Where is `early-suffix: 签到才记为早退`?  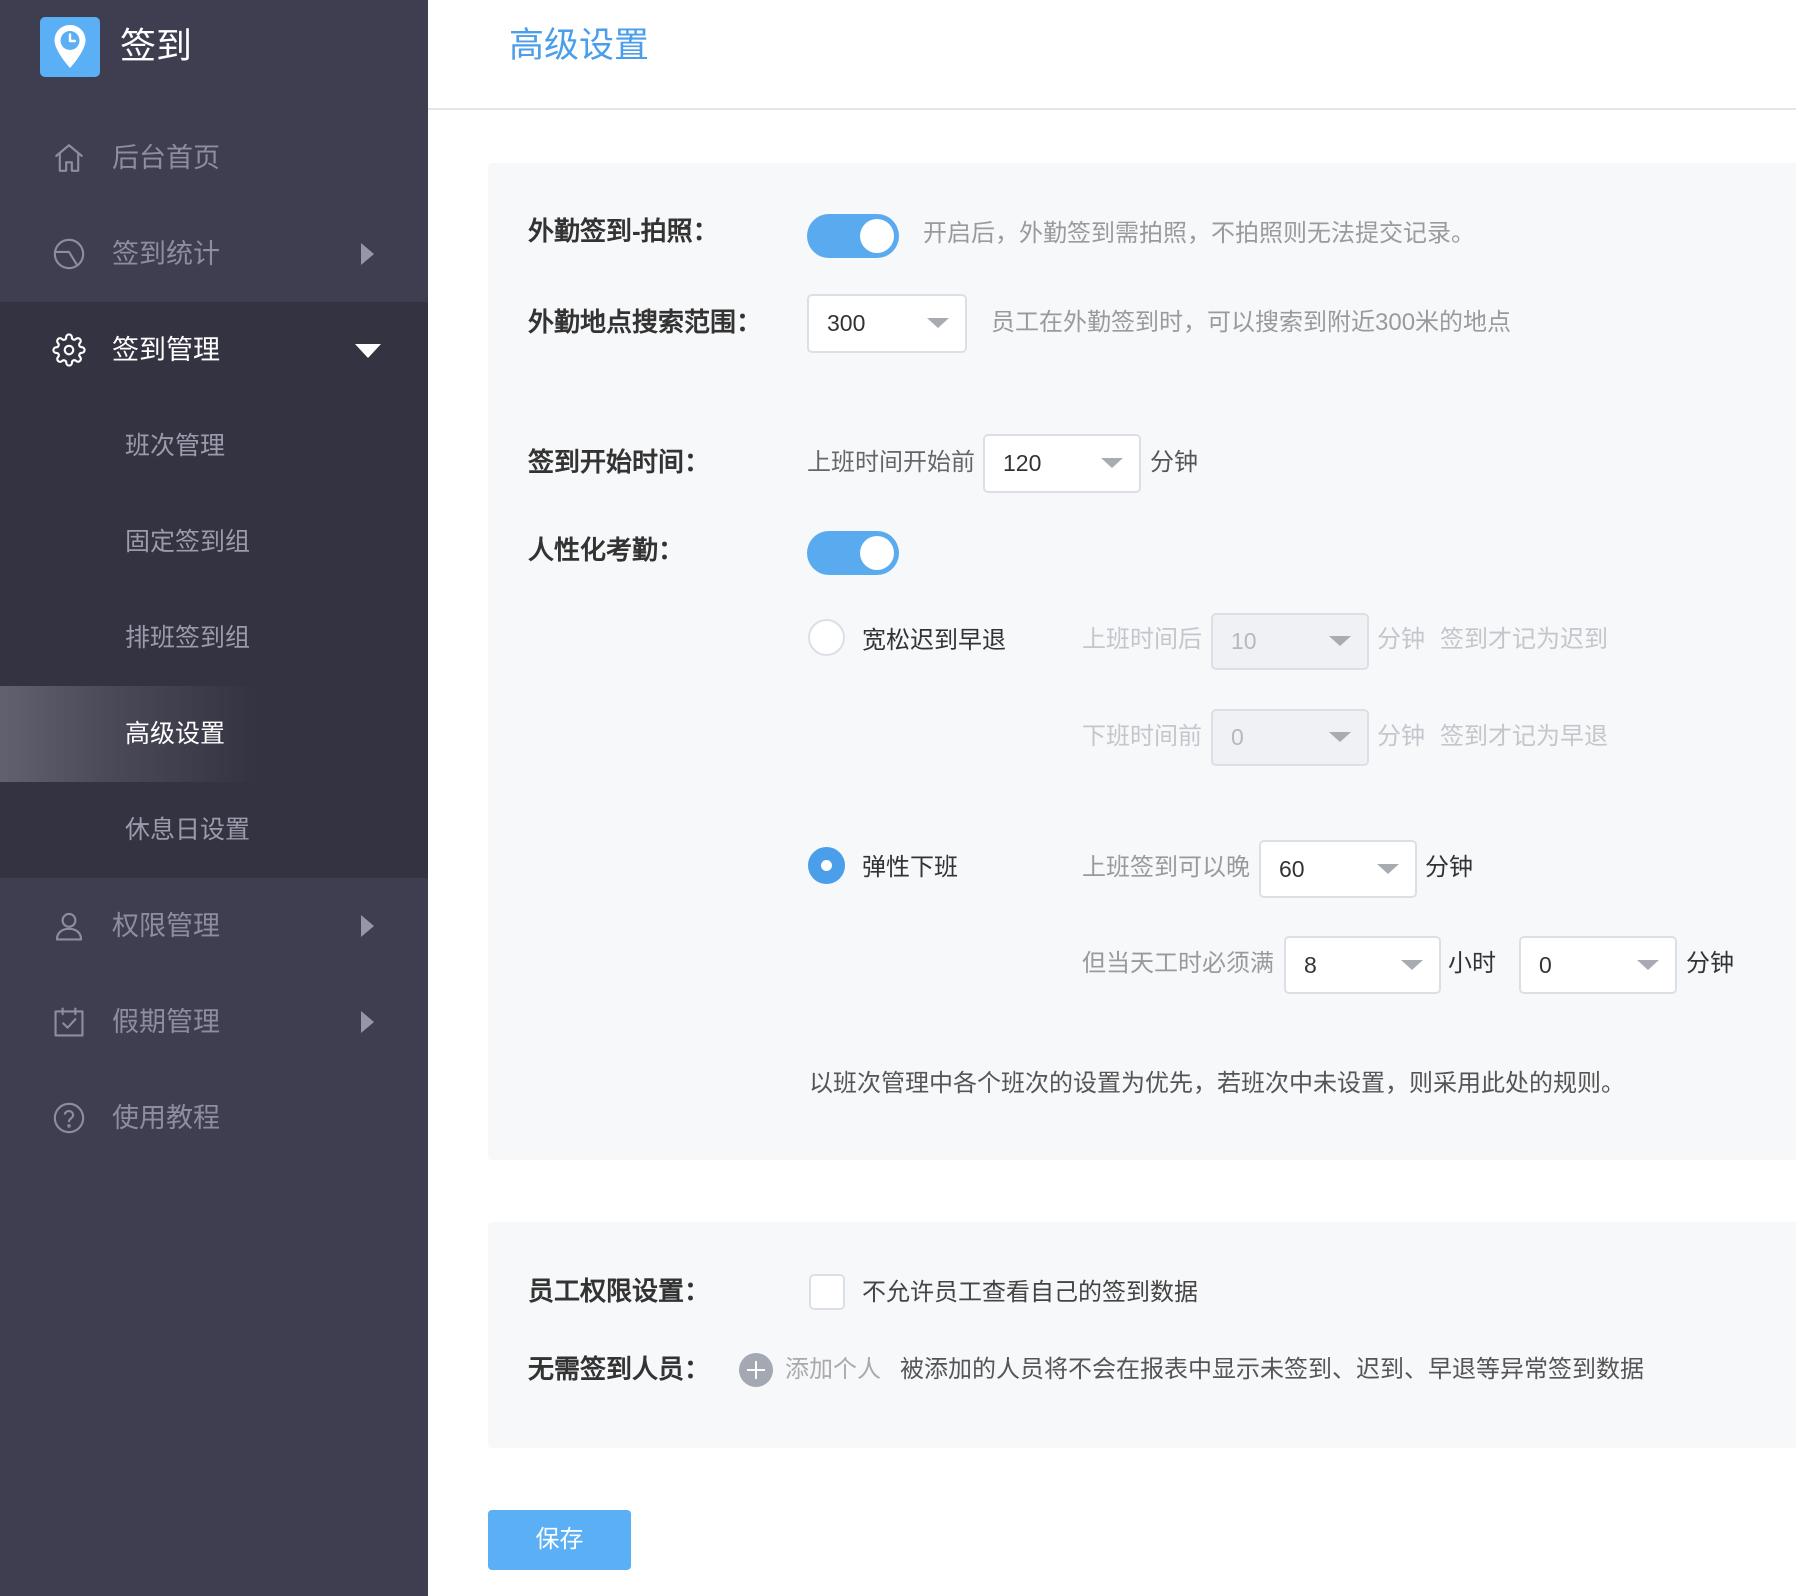 early-suffix: 签到才记为早退 is located at coordinates (1524, 736).